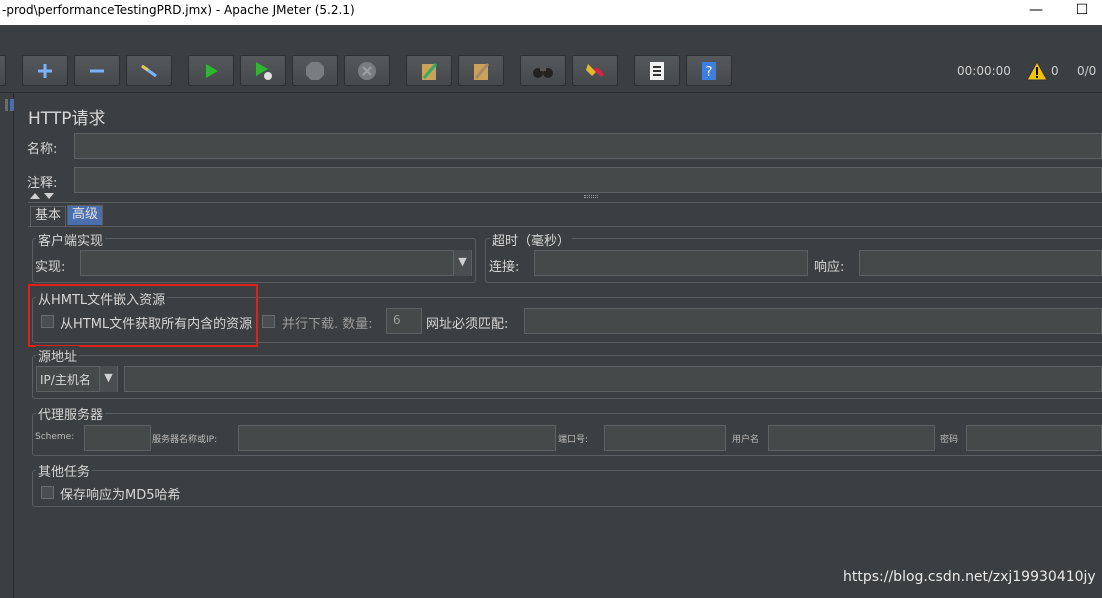  What do you see at coordinates (746, 440) in the screenshot?
I see `proxy-user-label: 用户名` at bounding box center [746, 440].